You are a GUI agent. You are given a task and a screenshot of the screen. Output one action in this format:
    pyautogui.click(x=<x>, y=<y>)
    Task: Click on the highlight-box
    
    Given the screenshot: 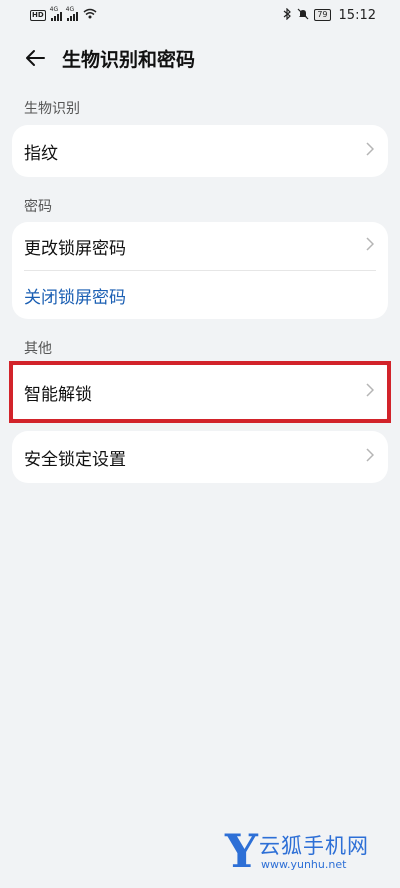 What is the action you would take?
    pyautogui.click(x=200, y=392)
    